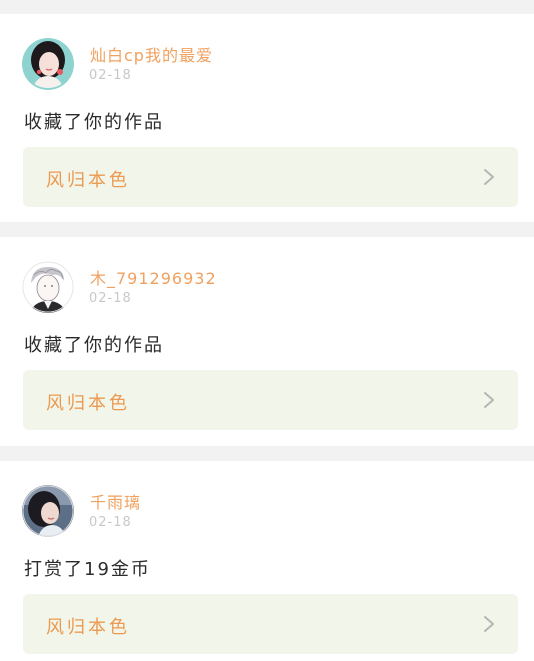 The height and width of the screenshot is (661, 534). What do you see at coordinates (115, 501) in the screenshot?
I see `username: 千雨璃` at bounding box center [115, 501].